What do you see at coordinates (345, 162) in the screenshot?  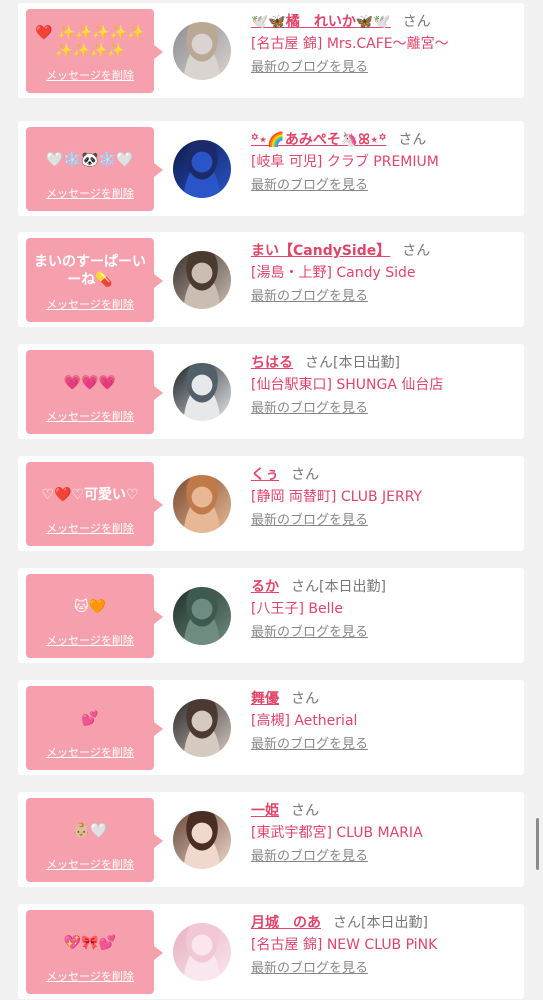 I see `shop-label: [岐阜 可児] クラブ PREMIUM` at bounding box center [345, 162].